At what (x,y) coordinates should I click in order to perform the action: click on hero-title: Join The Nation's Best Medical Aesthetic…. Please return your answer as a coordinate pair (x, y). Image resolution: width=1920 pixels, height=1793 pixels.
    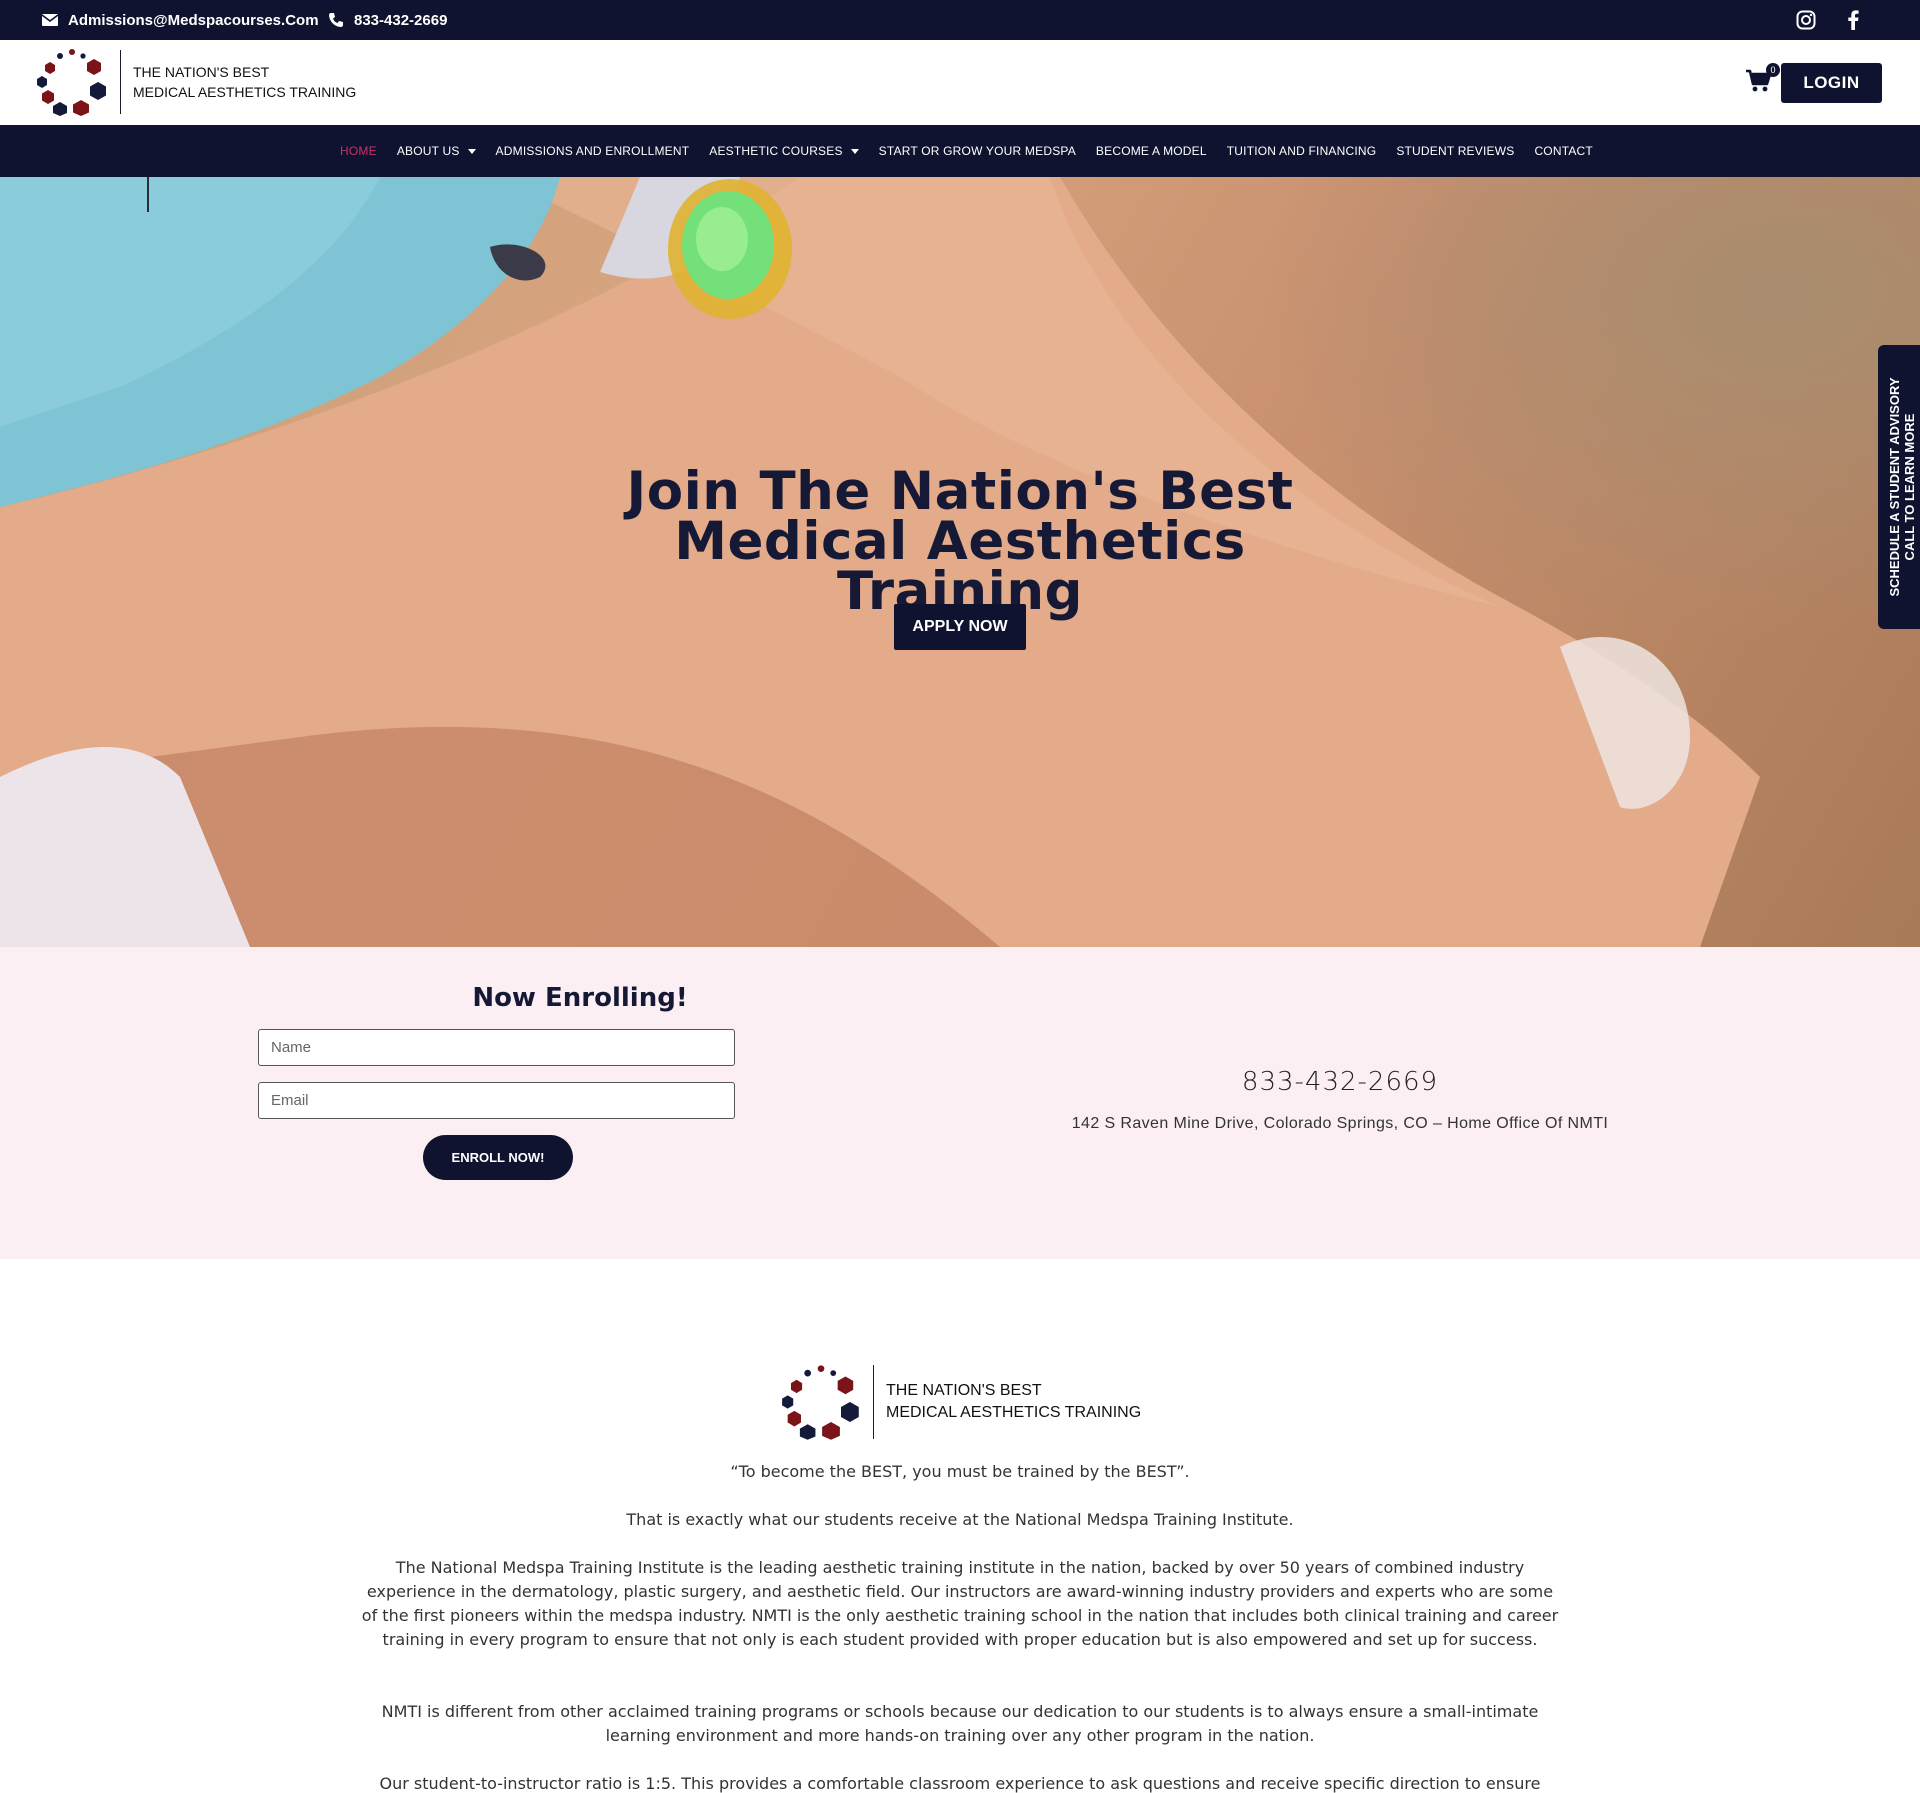
    Looking at the image, I should click on (960, 541).